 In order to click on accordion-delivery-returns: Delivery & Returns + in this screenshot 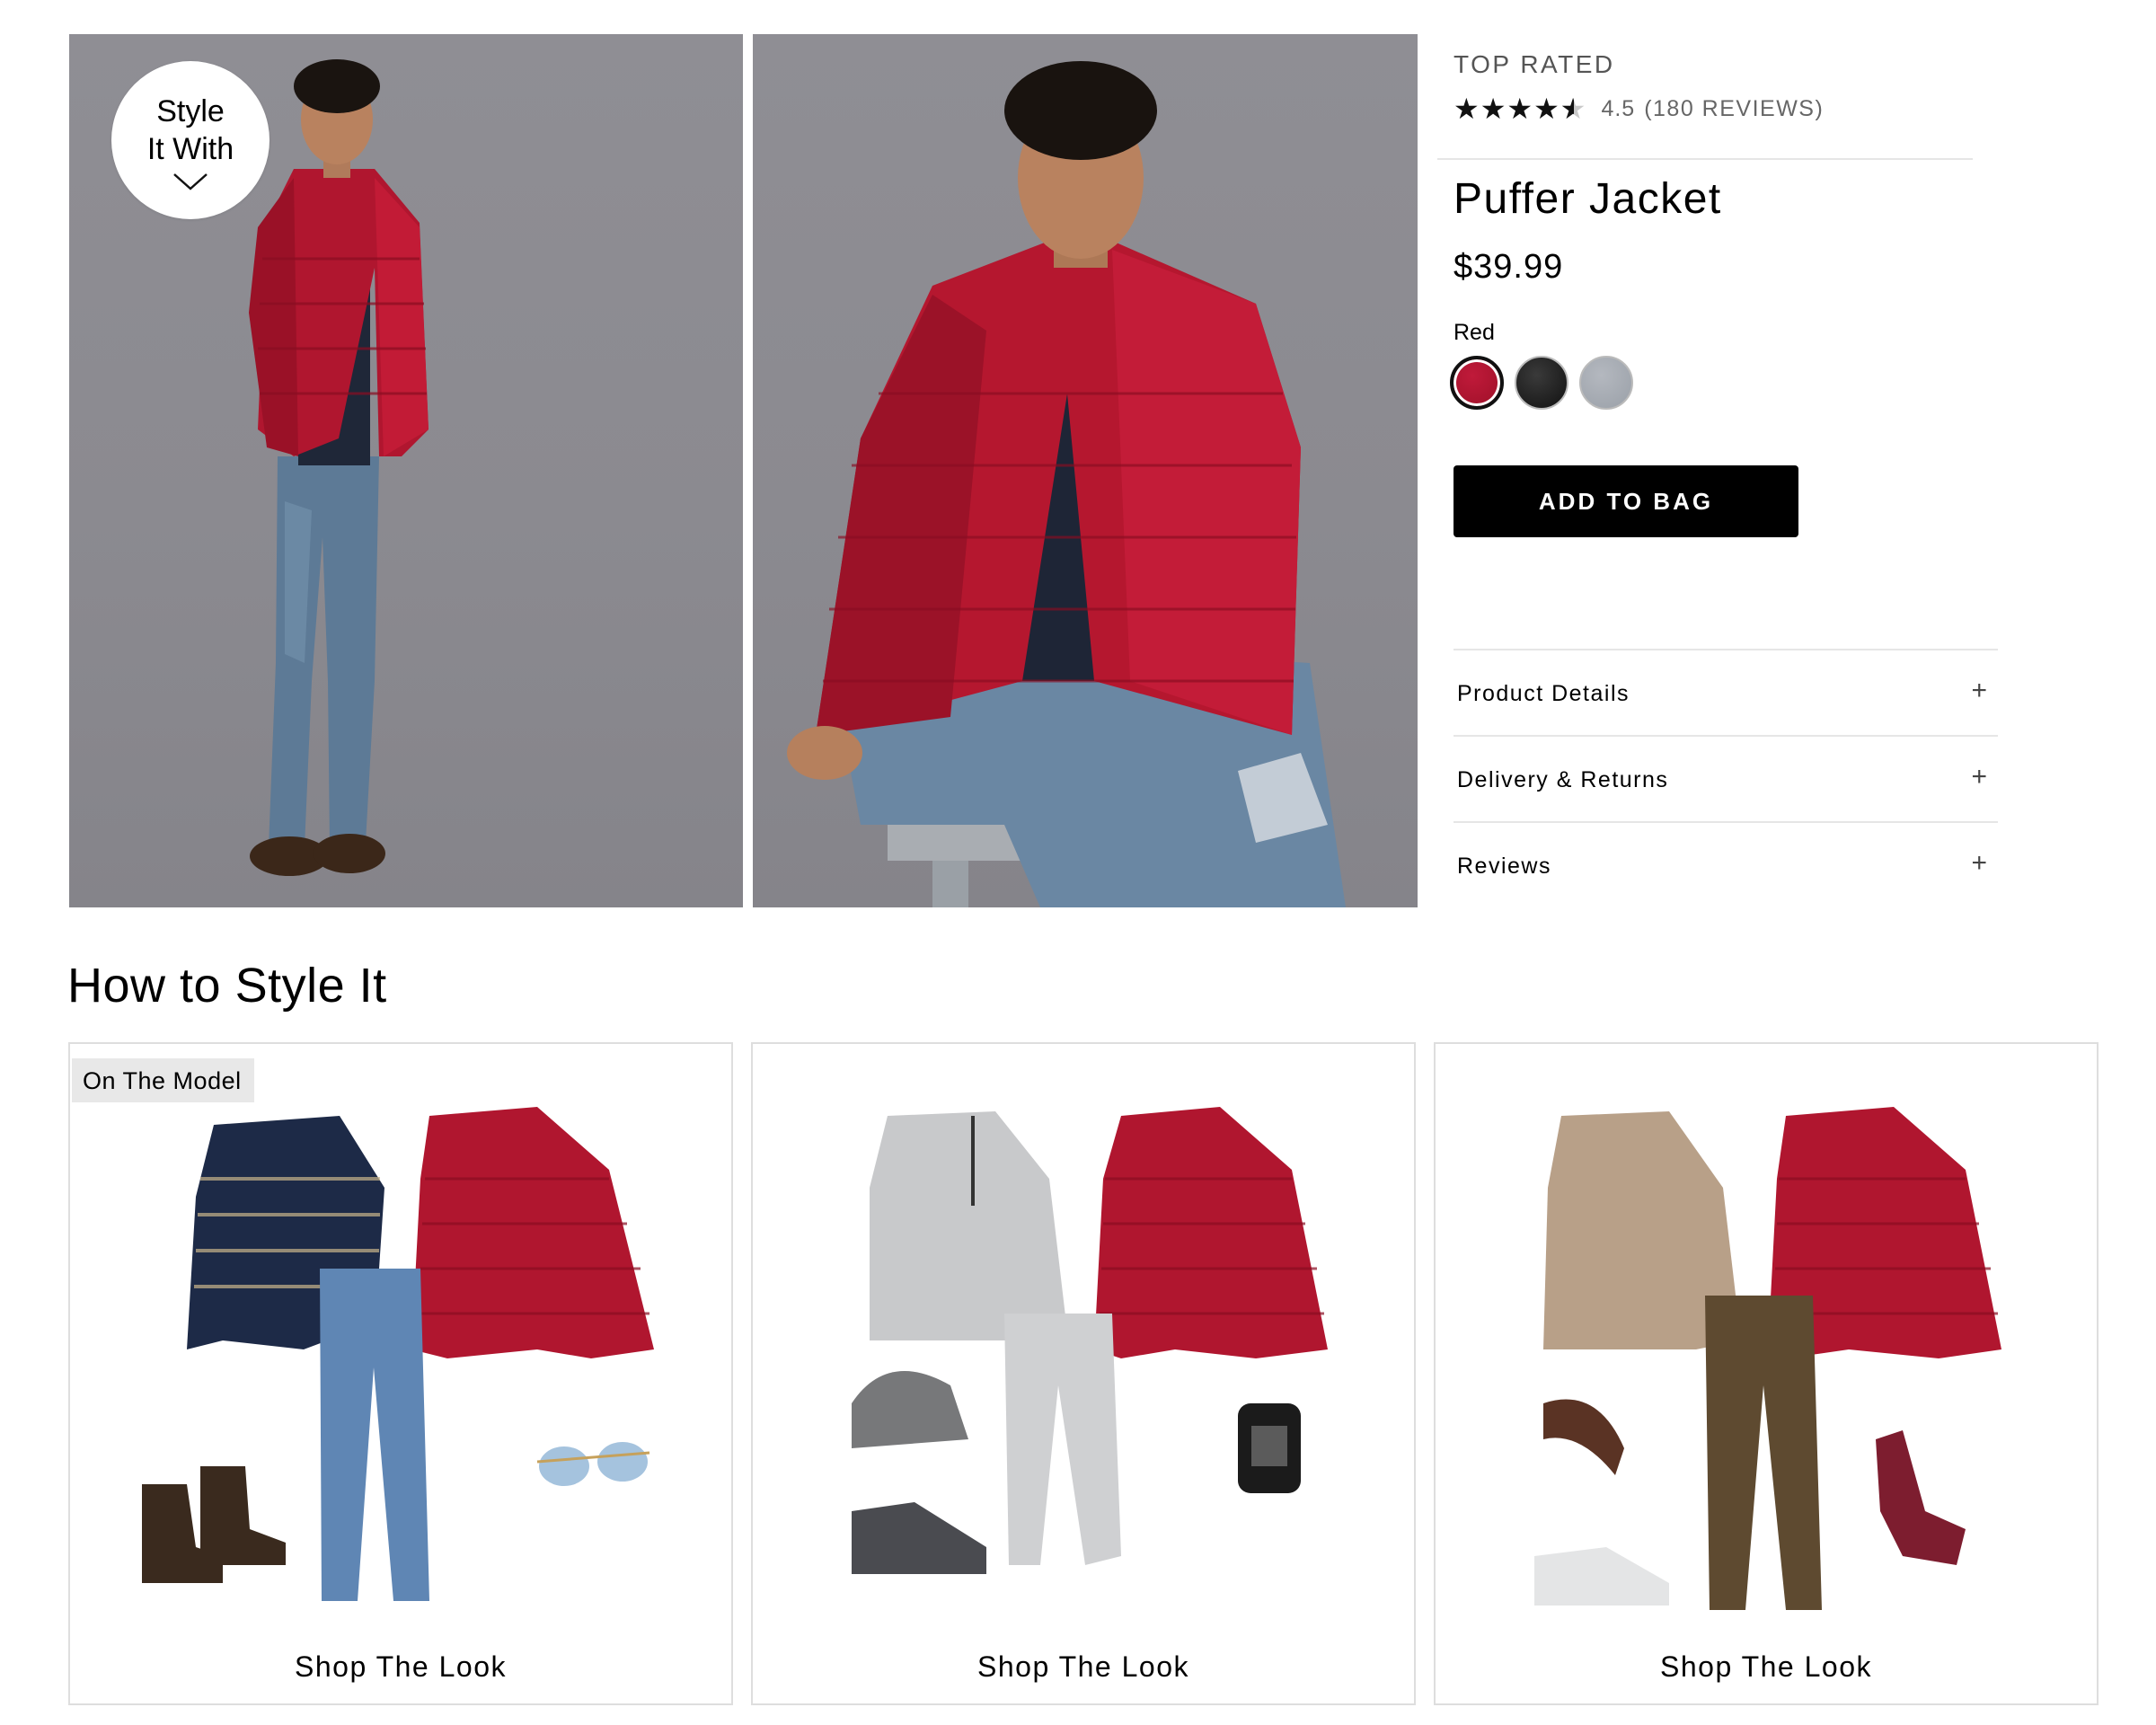, I will do `click(1726, 778)`.